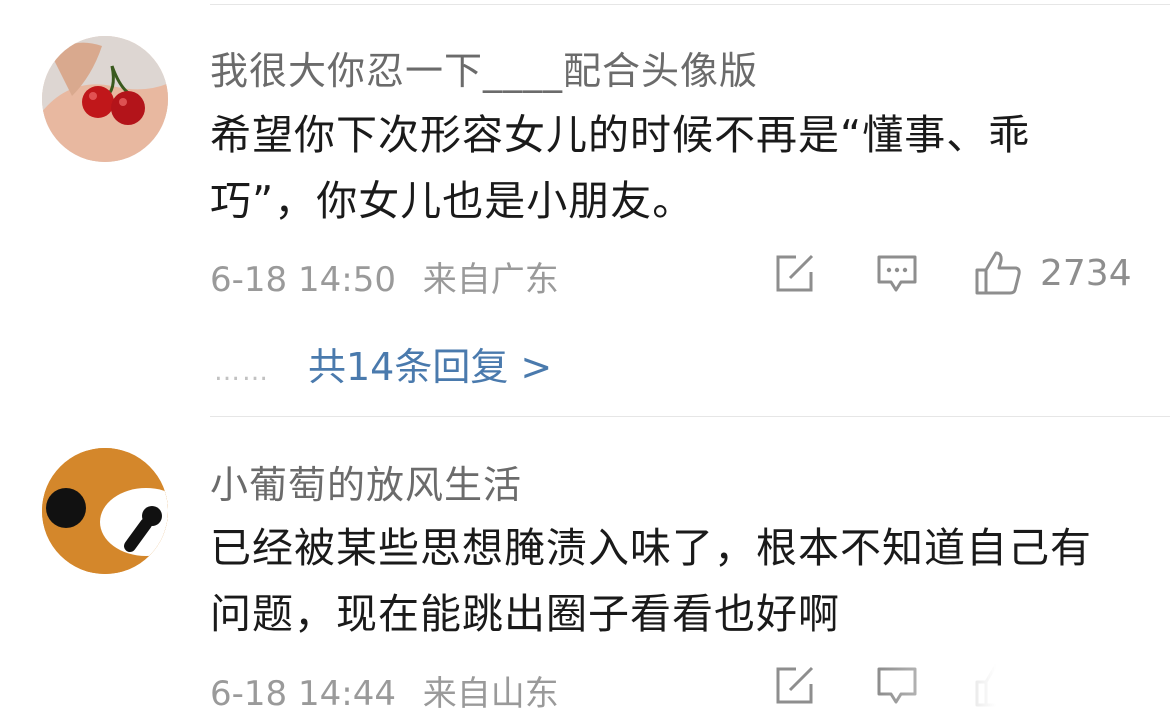 This screenshot has height=724, width=1170. I want to click on like-button: 2734, so click(1053, 273).